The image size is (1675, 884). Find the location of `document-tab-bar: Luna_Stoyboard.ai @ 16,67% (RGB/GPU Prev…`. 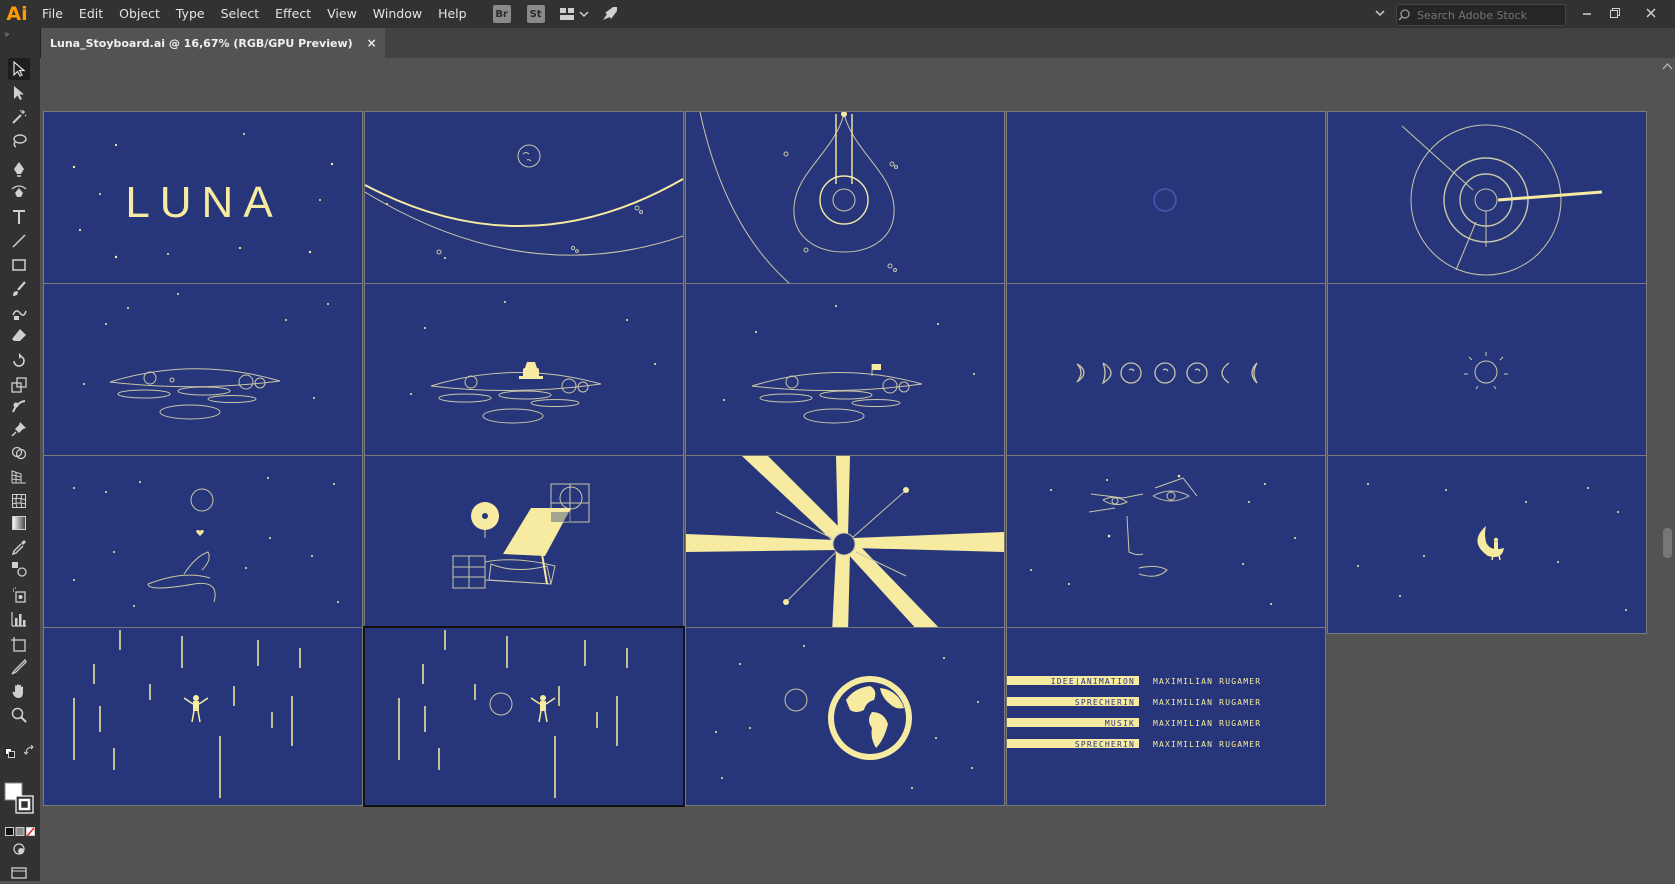

document-tab-bar: Luna_Stoyboard.ai @ 16,67% (RGB/GPU Prev… is located at coordinates (857, 43).